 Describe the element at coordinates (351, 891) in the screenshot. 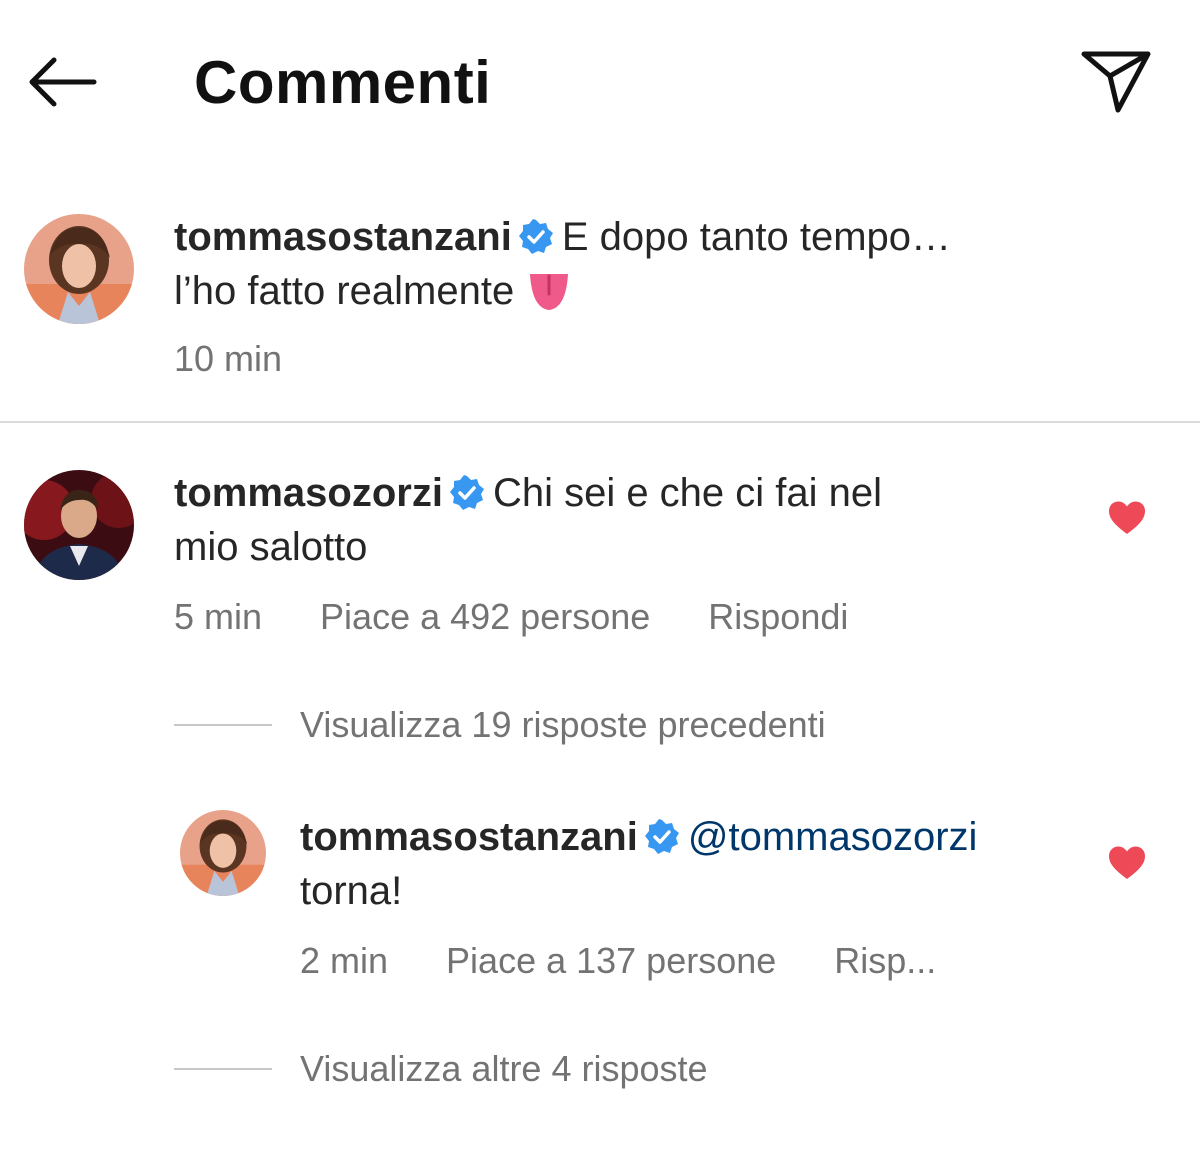

I see `reply-text-line2: torna!` at that location.